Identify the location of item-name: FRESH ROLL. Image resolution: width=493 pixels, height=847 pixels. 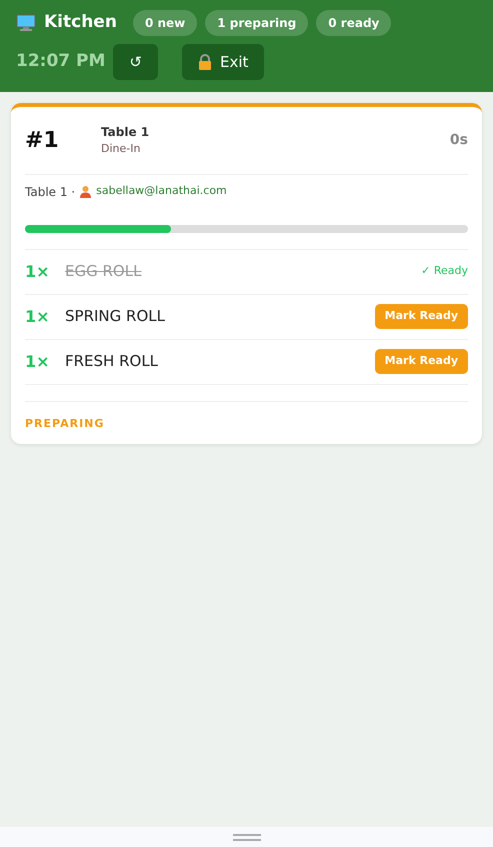
(112, 361).